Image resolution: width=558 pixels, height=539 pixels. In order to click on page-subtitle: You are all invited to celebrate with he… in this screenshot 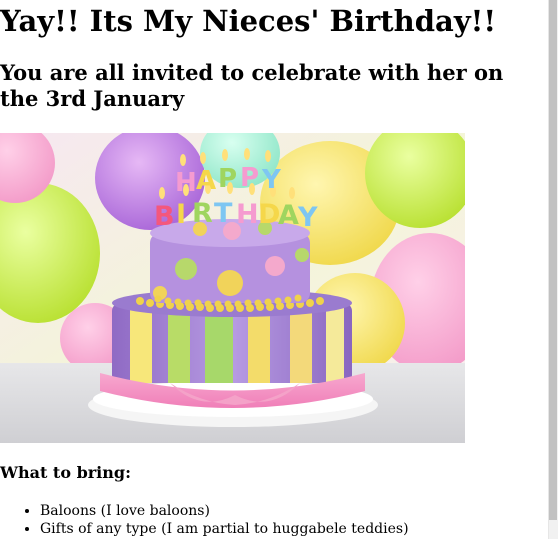, I will do `click(252, 85)`.